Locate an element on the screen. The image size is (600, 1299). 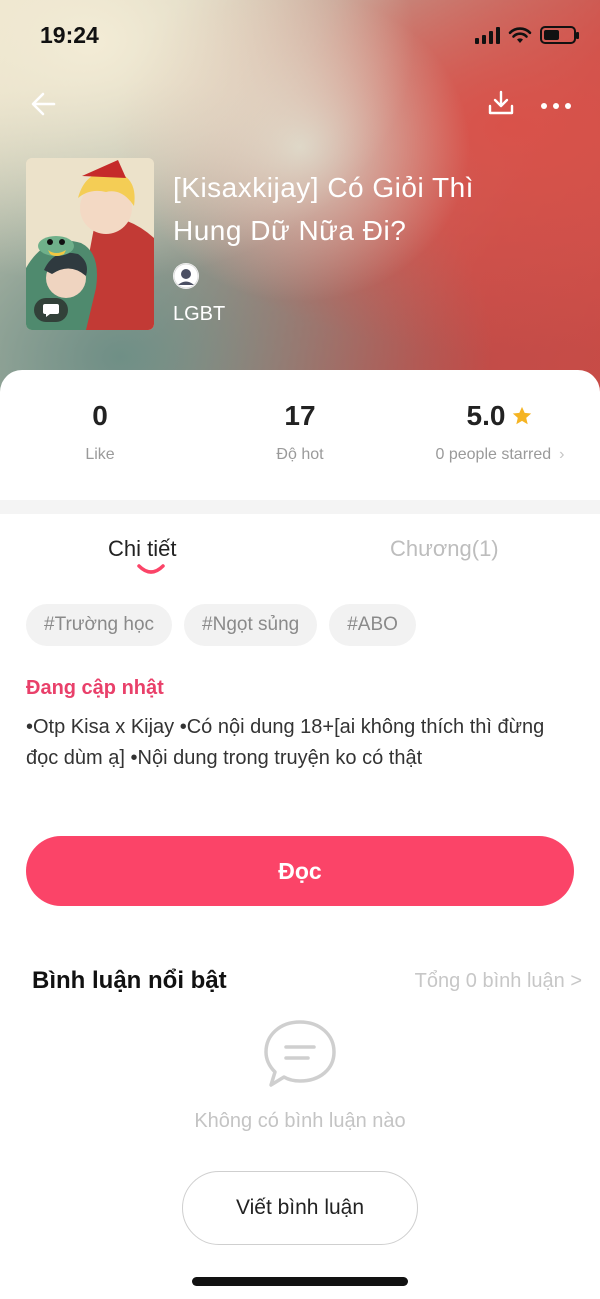
story-category: LGBT is located at coordinates (199, 314).